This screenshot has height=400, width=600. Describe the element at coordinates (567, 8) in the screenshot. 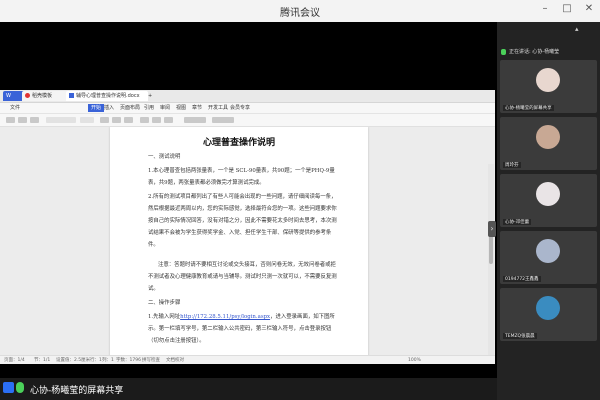

I see `maximize-icon: □` at that location.